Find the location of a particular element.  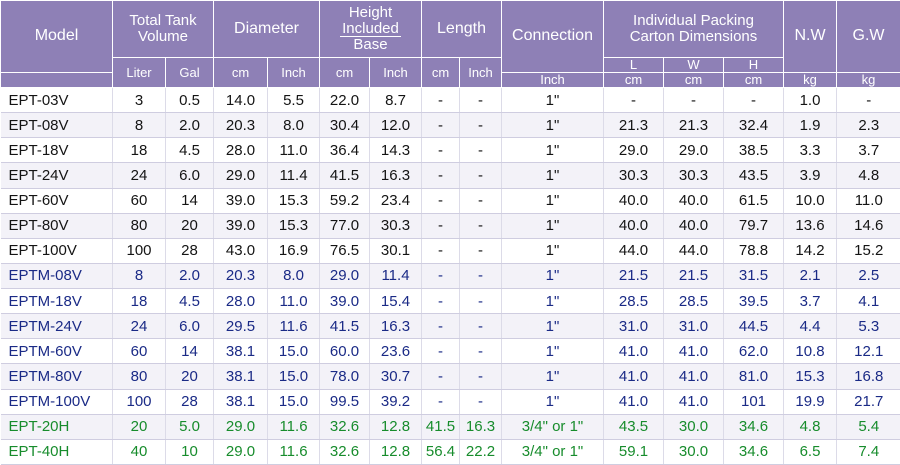

cell-liter: 20 is located at coordinates (139, 427).